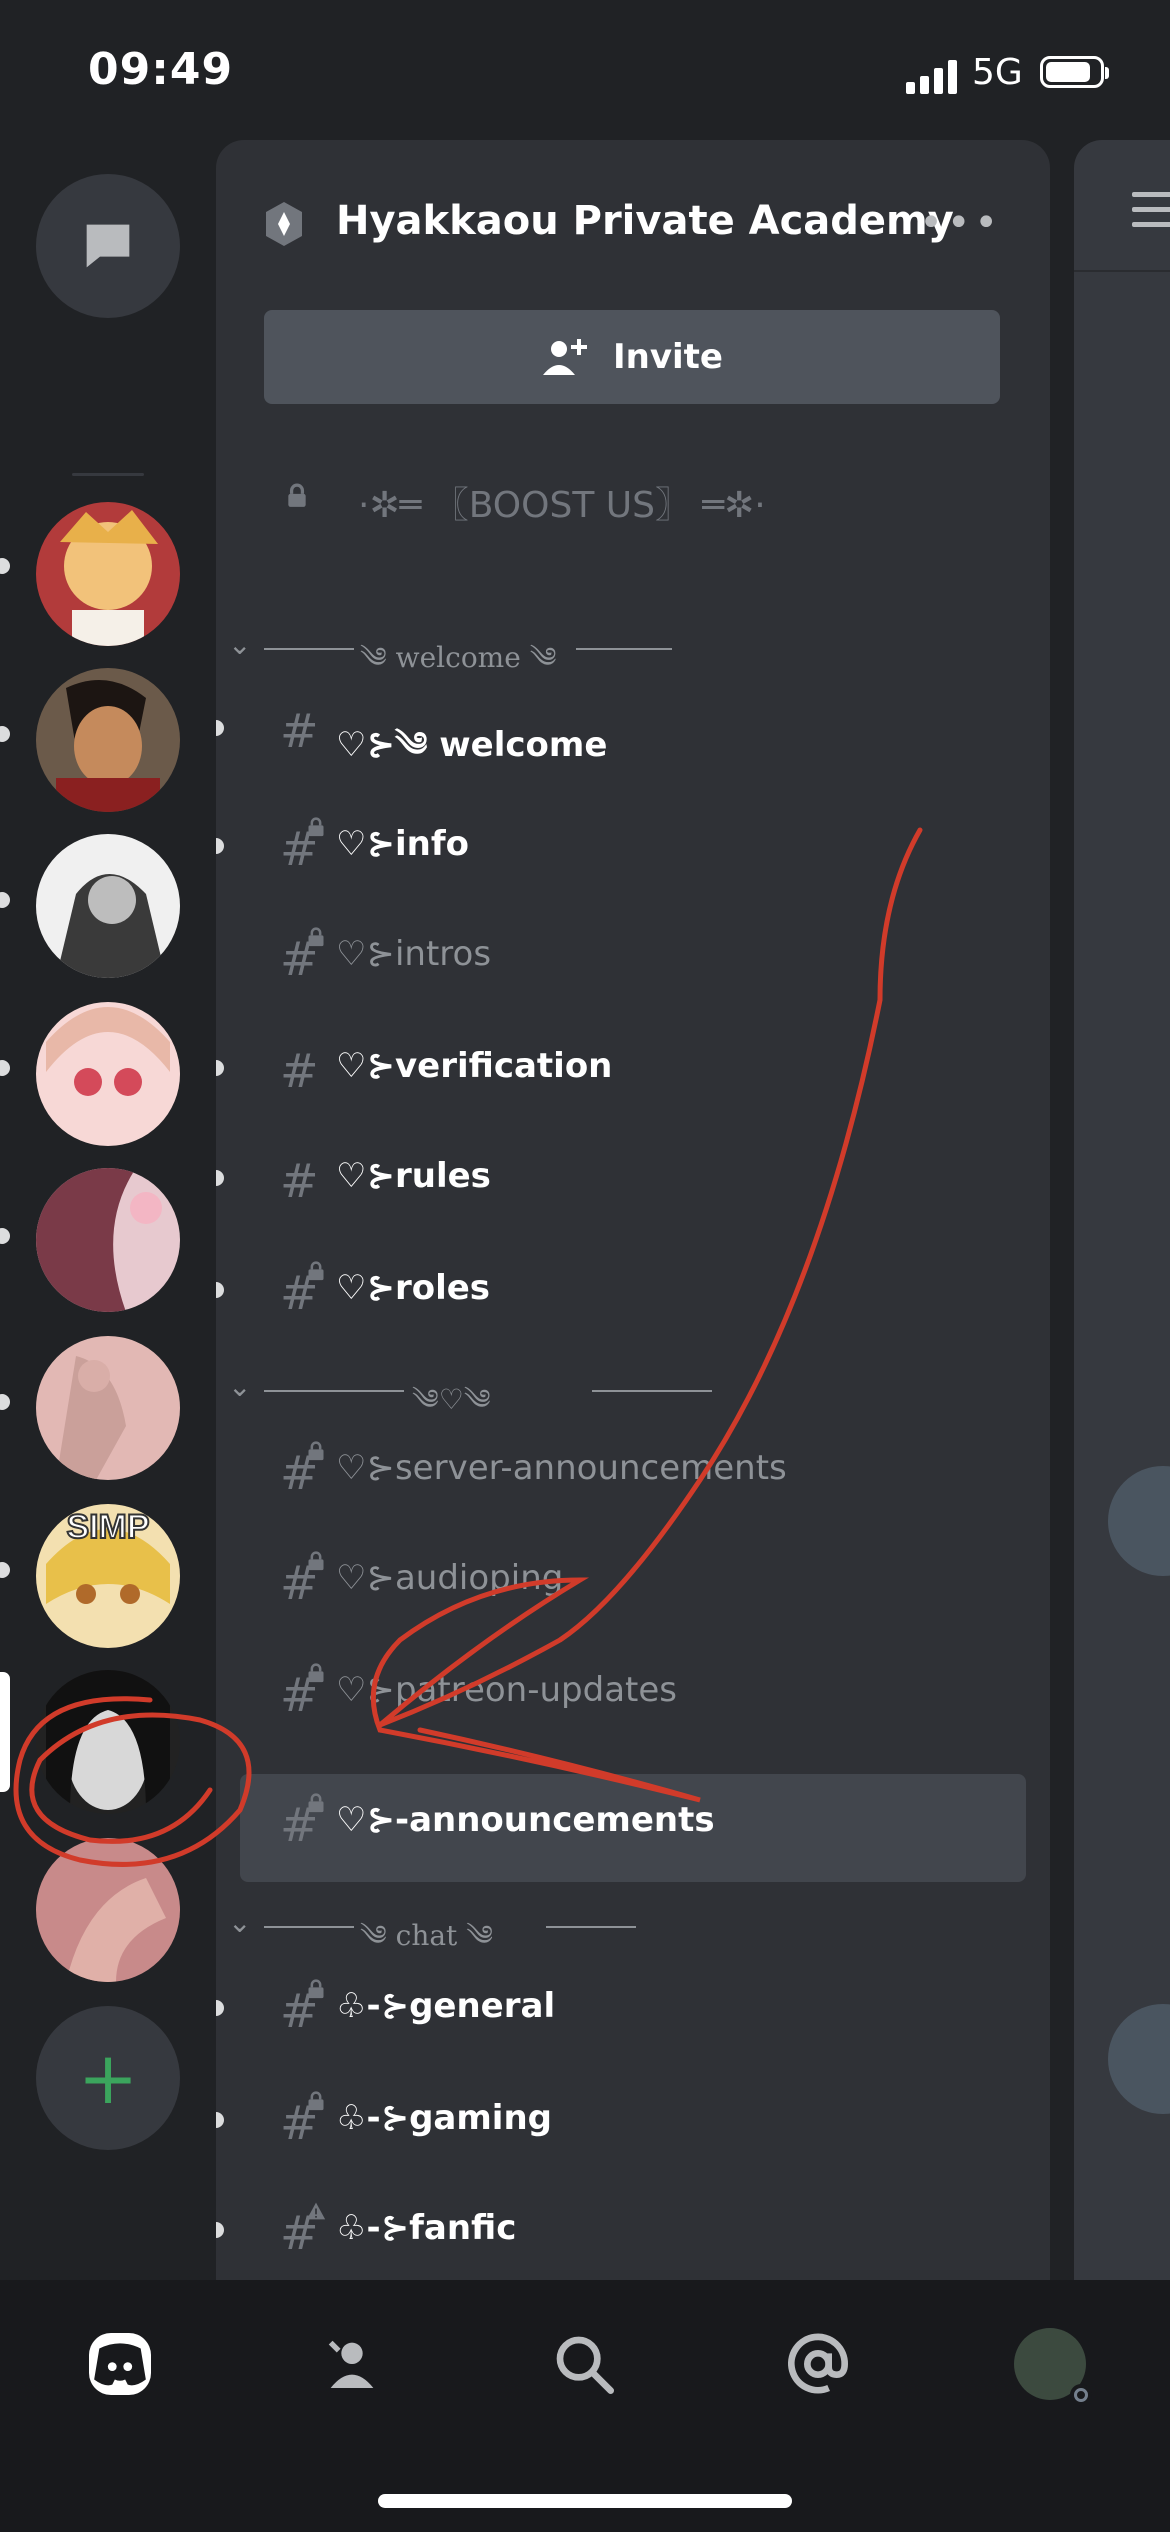 The height and width of the screenshot is (2532, 1170). I want to click on category-chat: ⌄ ༄ chat ༄, so click(633, 1926).